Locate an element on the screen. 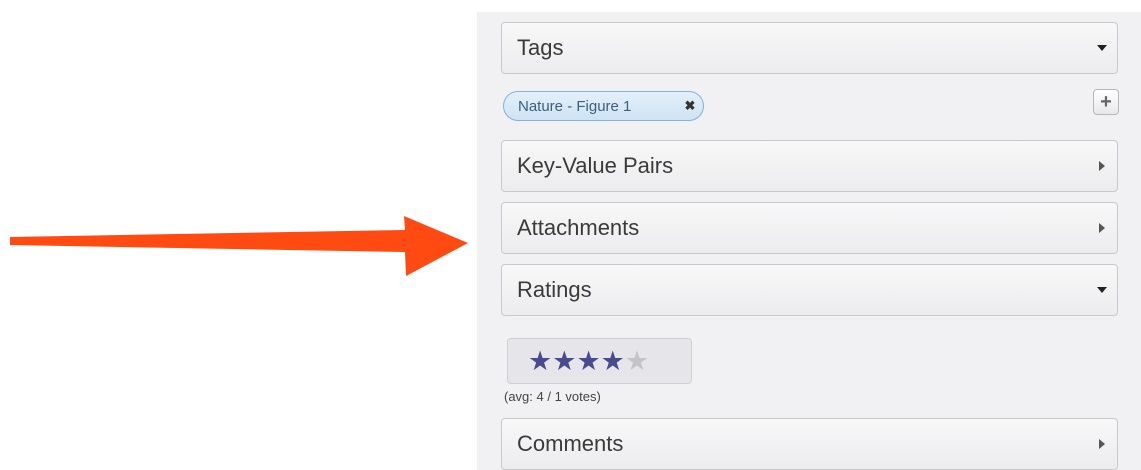 This screenshot has height=470, width=1141. key-value-pairs-section-label: Key-Value Pairs is located at coordinates (595, 165).